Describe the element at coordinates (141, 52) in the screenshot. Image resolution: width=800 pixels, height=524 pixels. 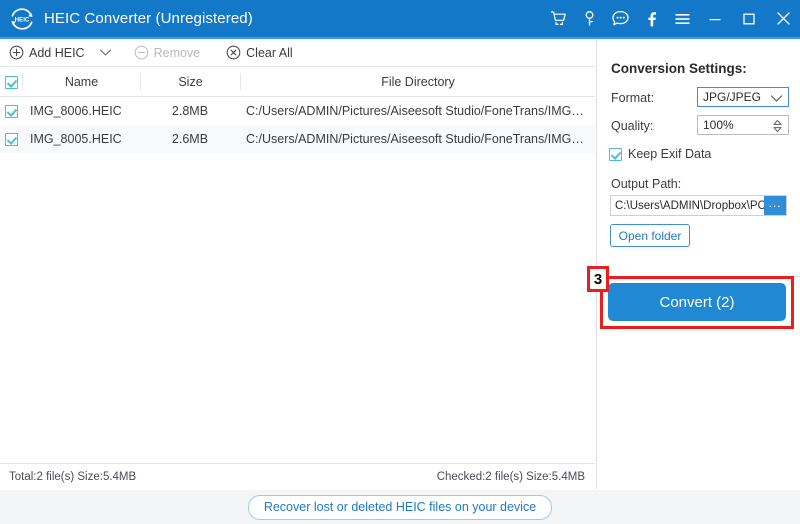
I see `minus-circle-icon` at that location.